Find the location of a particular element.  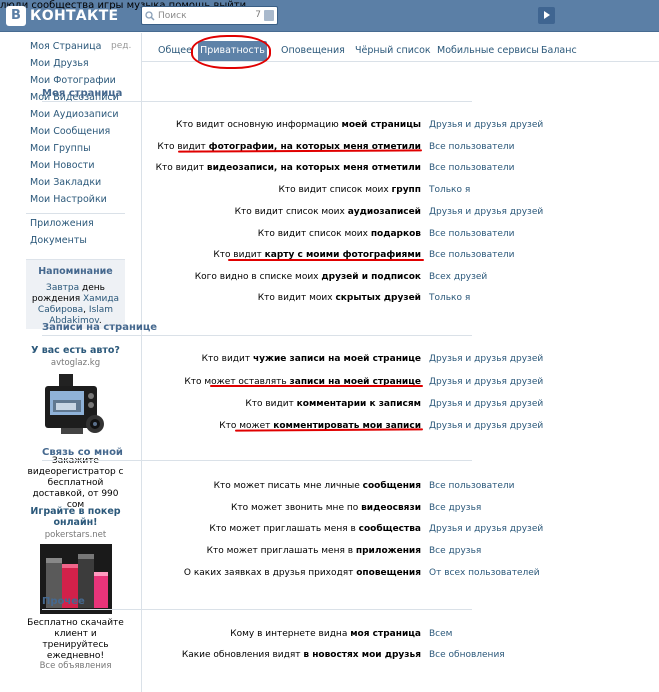

sidebar-item-messages: Мои Сообщения is located at coordinates (70, 131).